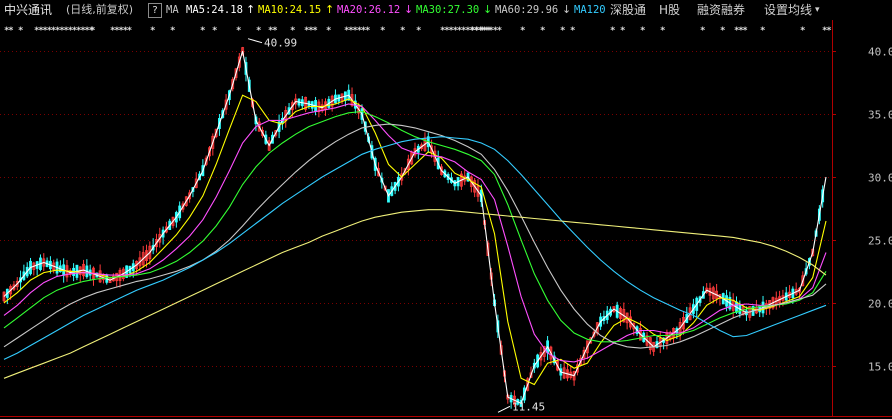  Describe the element at coordinates (369, 10) in the screenshot. I see `ma20-value: MA20:26.12` at that location.